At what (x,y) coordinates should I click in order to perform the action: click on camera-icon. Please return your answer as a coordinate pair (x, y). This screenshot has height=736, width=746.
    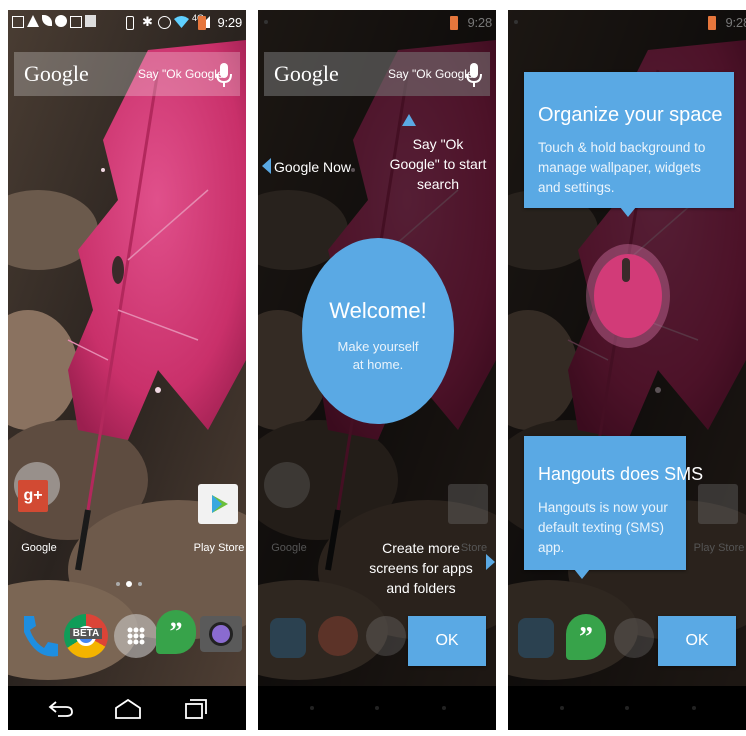
    Looking at the image, I should click on (221, 634).